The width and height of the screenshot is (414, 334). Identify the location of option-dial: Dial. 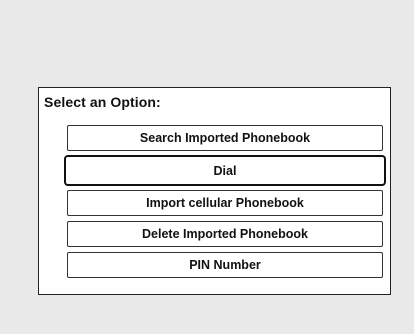
(225, 170).